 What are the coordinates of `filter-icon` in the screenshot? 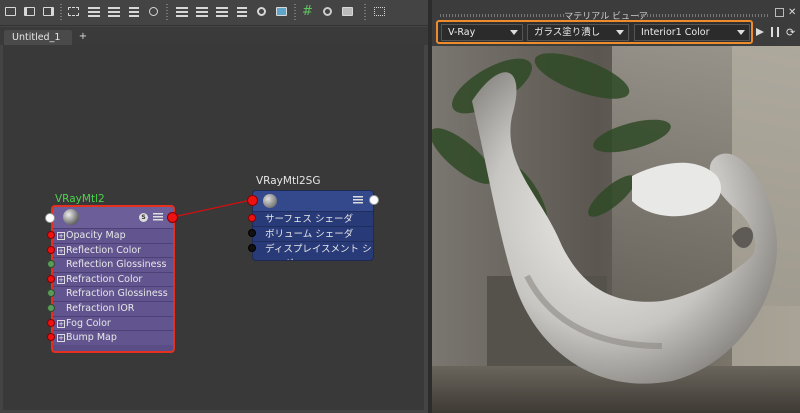 It's located at (327, 11).